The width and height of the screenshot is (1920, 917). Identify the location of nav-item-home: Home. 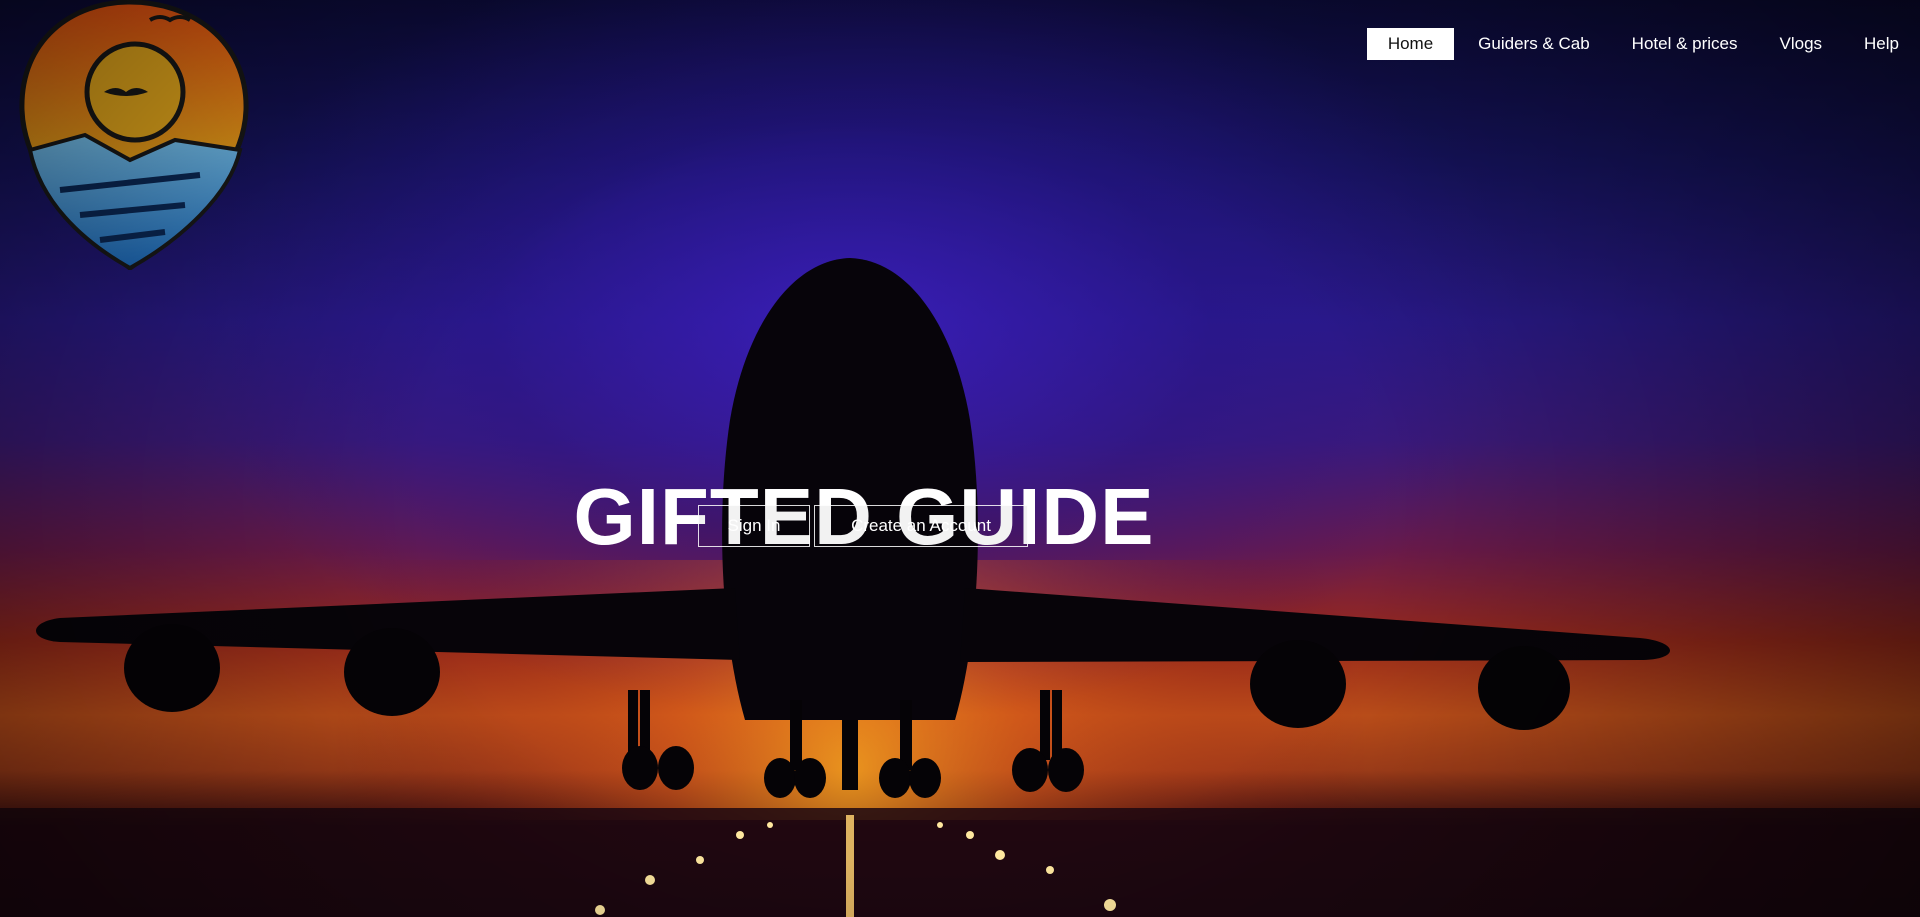
(1410, 44).